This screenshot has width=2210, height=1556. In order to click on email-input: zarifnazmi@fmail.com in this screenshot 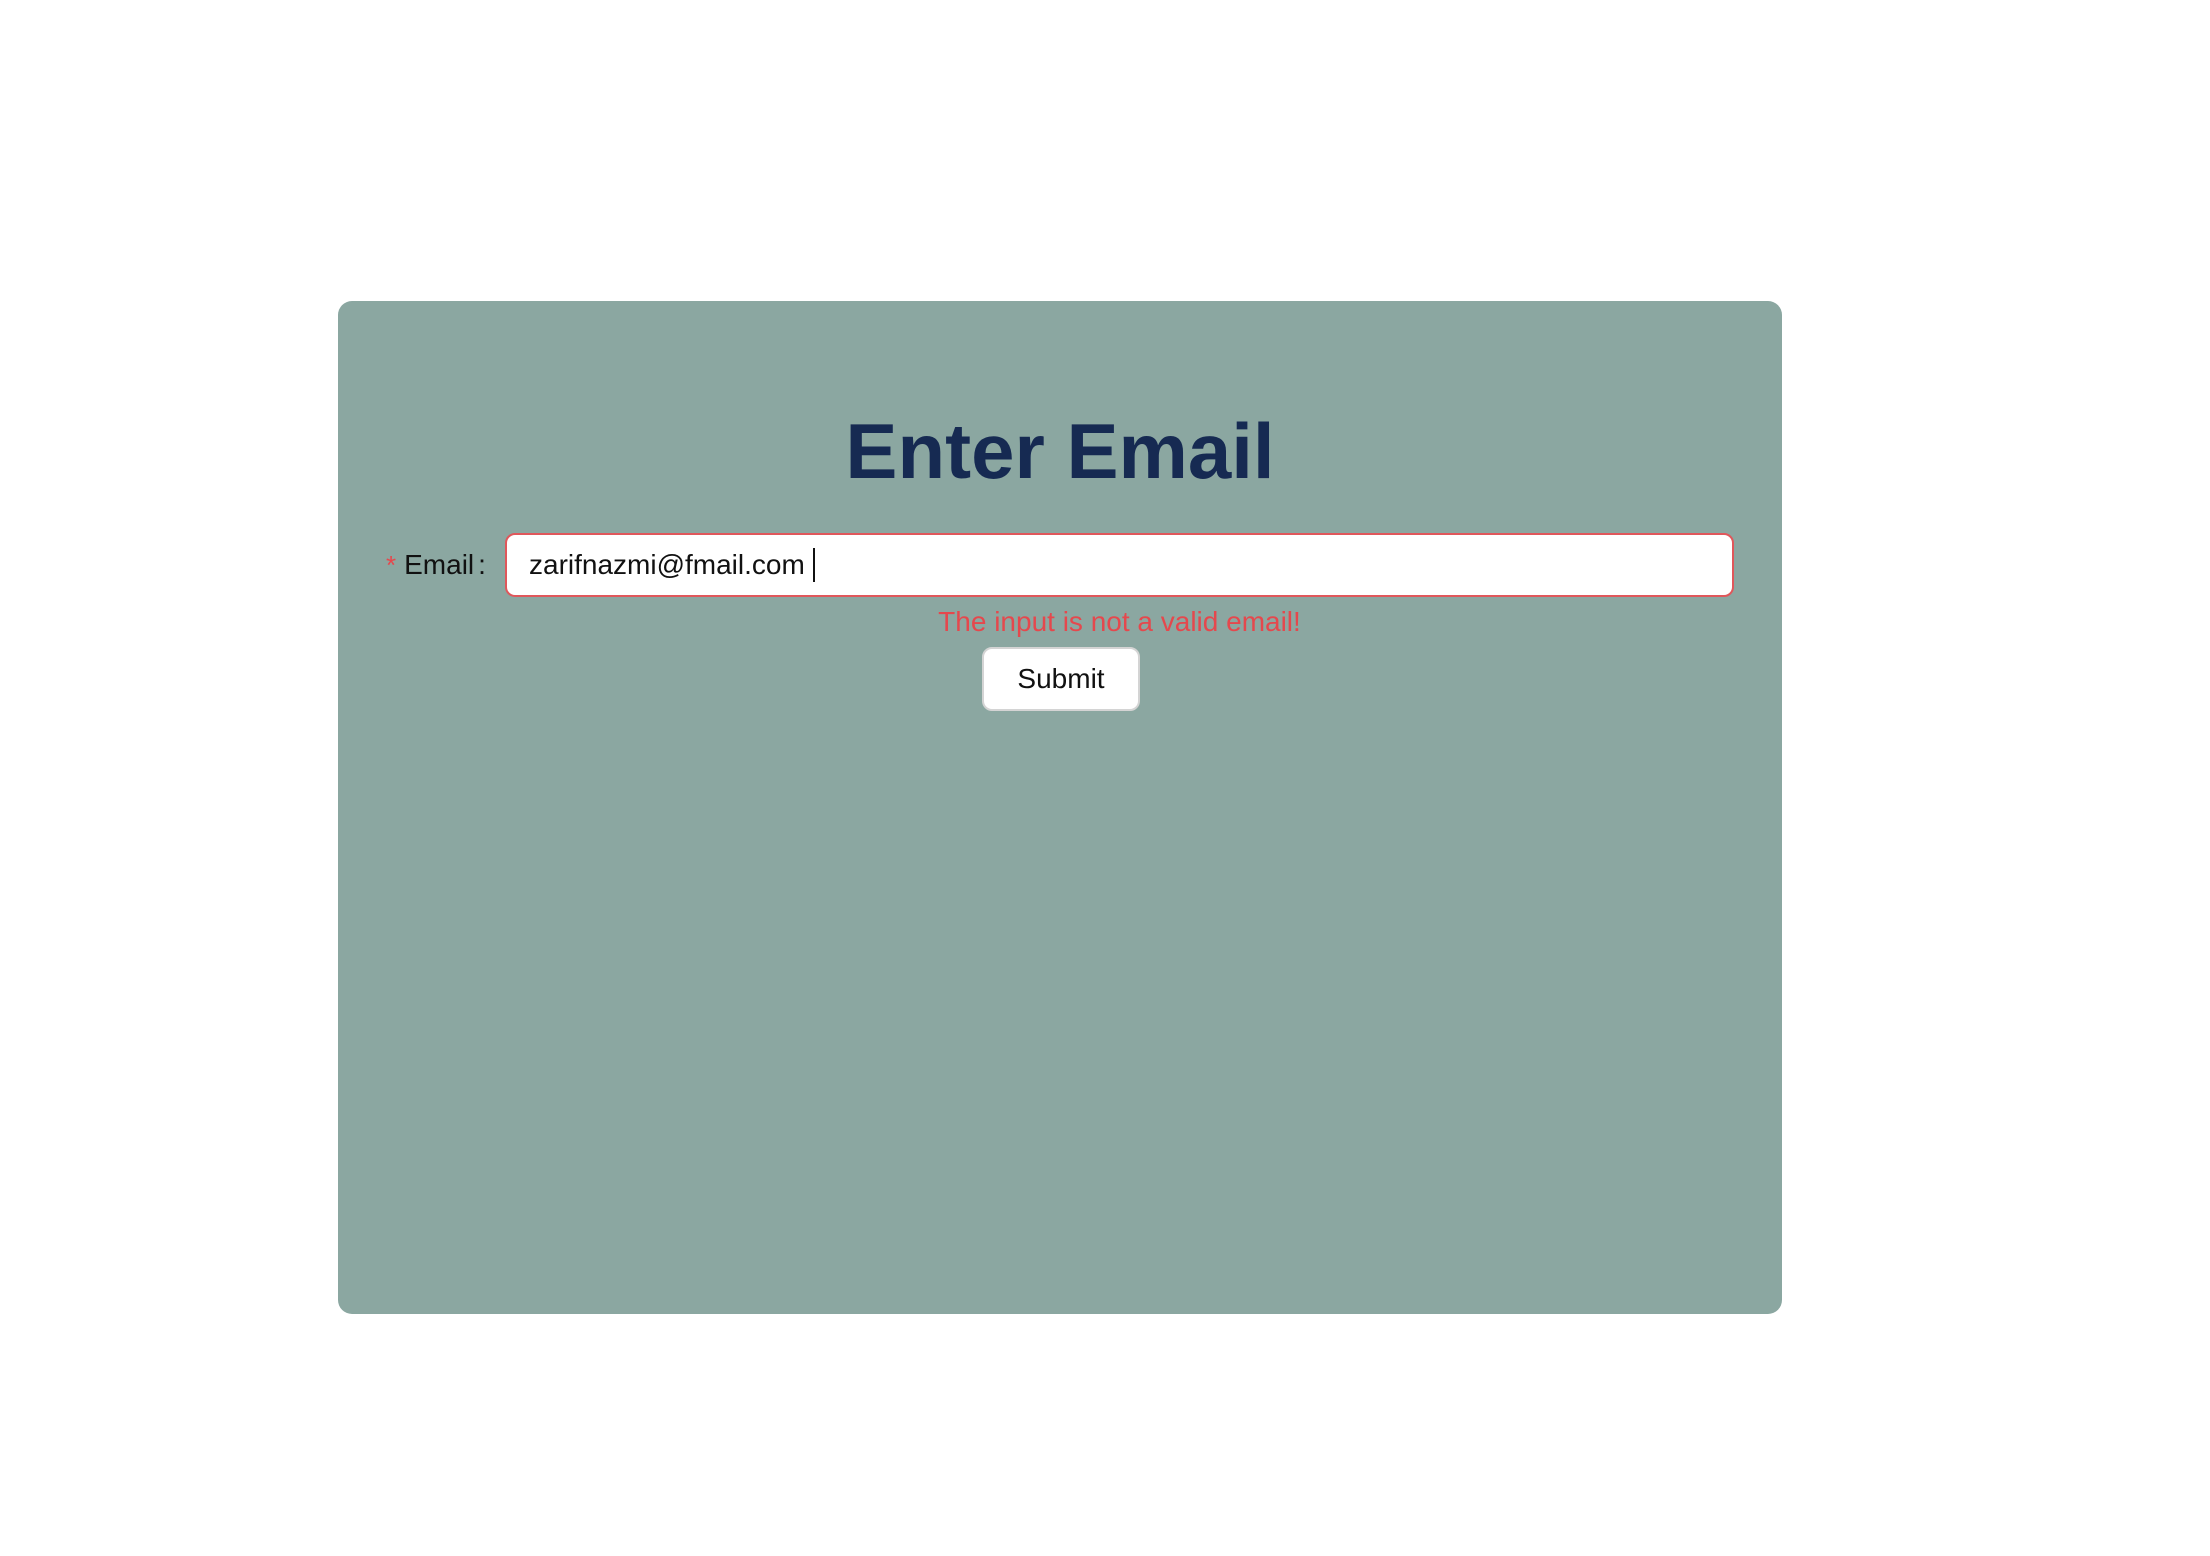, I will do `click(1119, 565)`.